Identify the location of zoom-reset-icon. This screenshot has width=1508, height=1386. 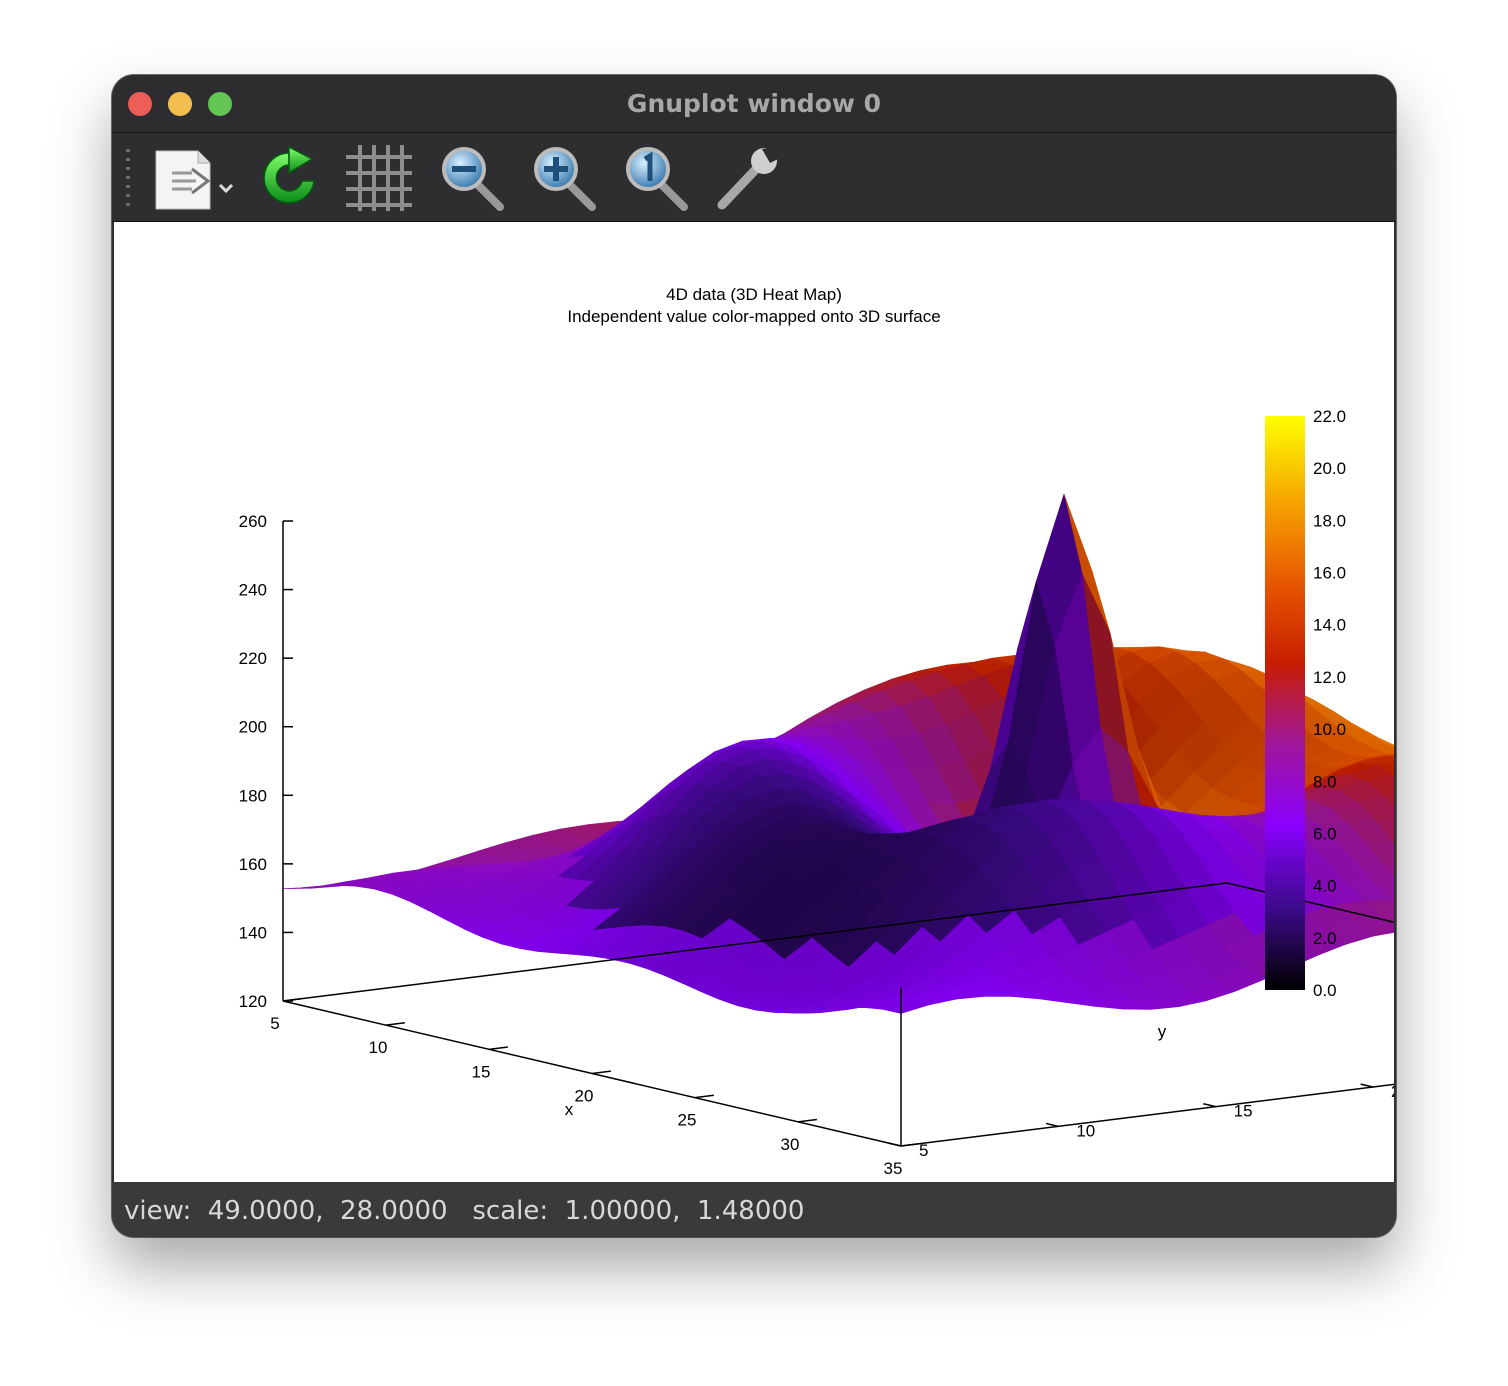
(657, 179).